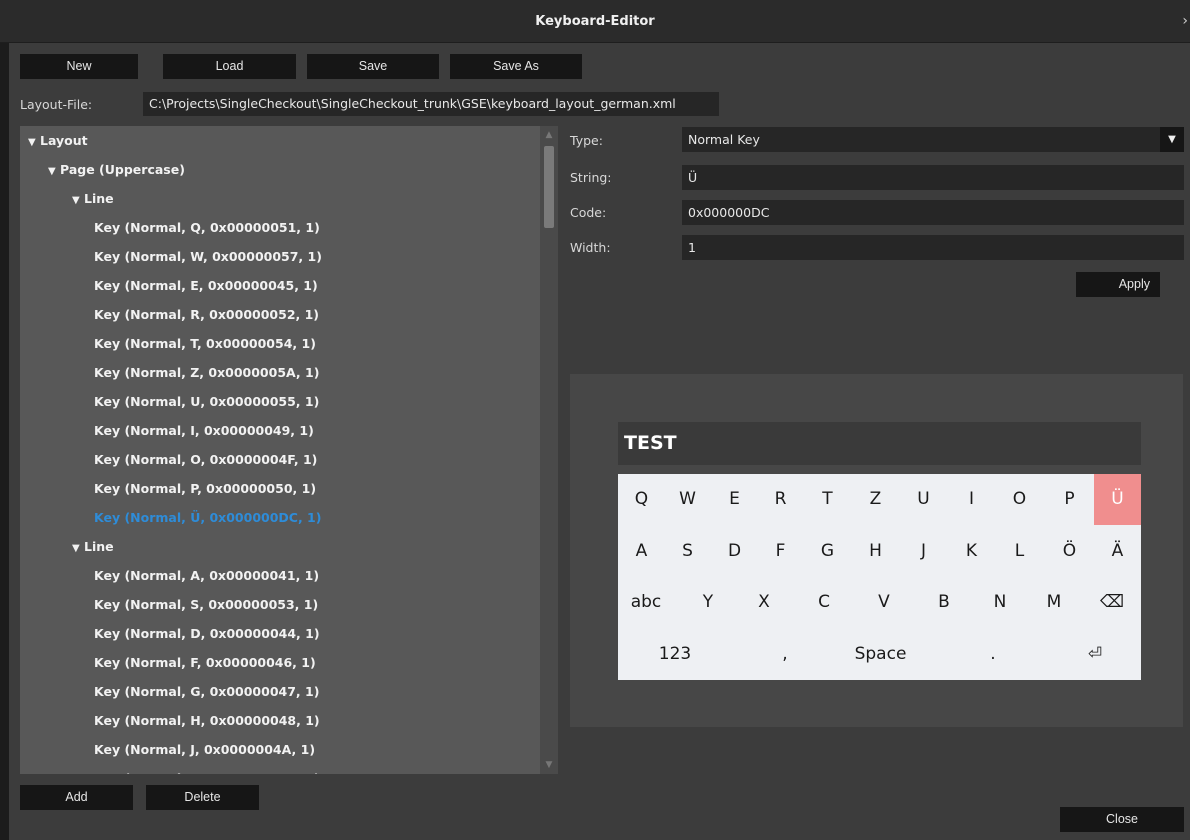 The image size is (1190, 840). What do you see at coordinates (884, 602) in the screenshot?
I see `key-2-4: V` at bounding box center [884, 602].